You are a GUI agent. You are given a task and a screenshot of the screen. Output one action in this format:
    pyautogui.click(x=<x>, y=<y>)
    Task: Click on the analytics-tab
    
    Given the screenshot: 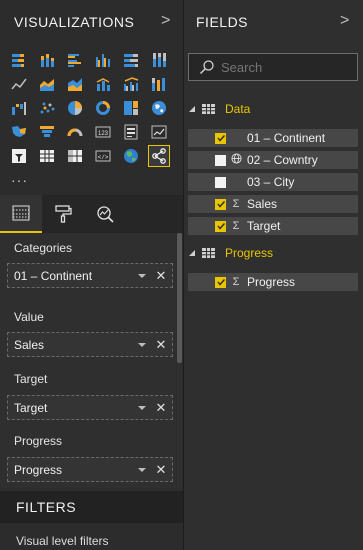 What is the action you would take?
    pyautogui.click(x=105, y=214)
    